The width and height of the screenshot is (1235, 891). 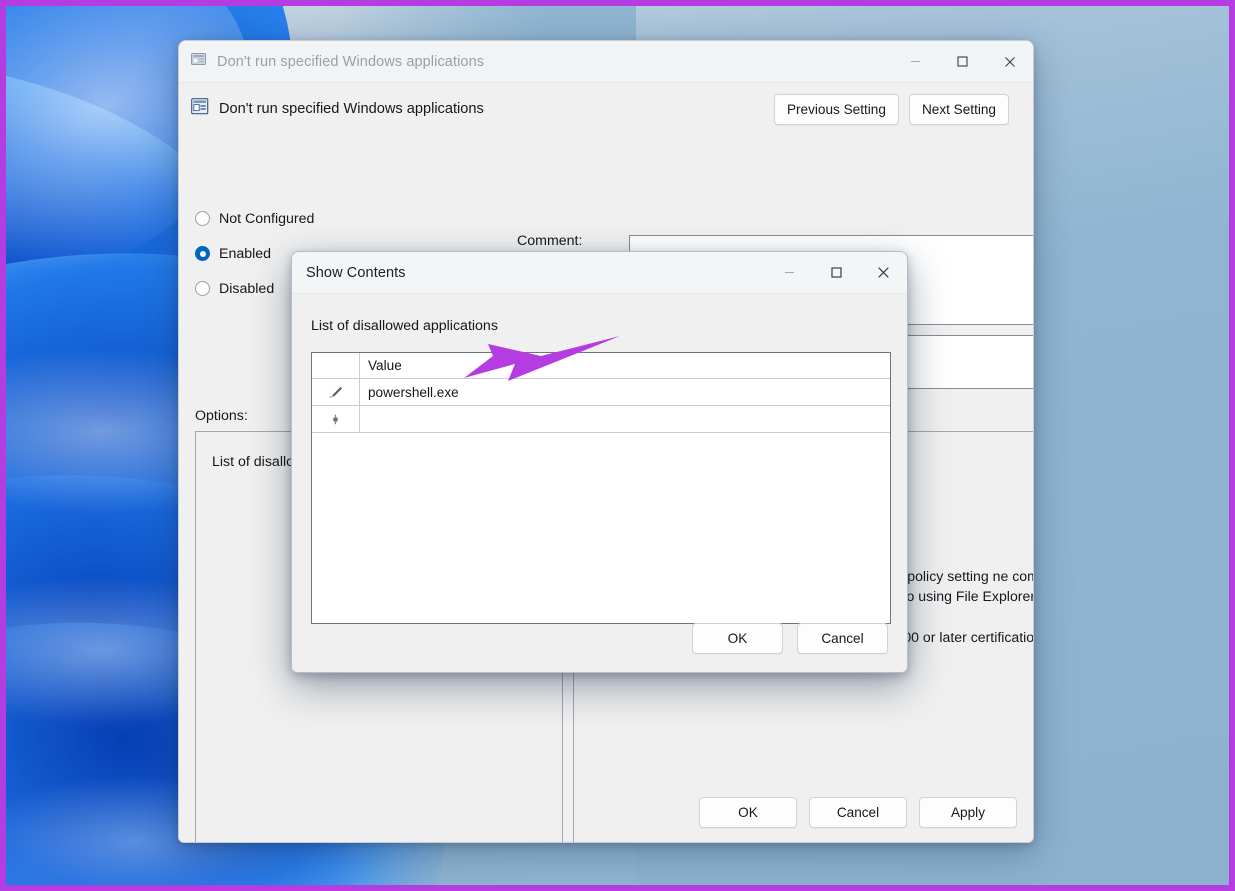 I want to click on radio-button-selected-icon, so click(x=202, y=253).